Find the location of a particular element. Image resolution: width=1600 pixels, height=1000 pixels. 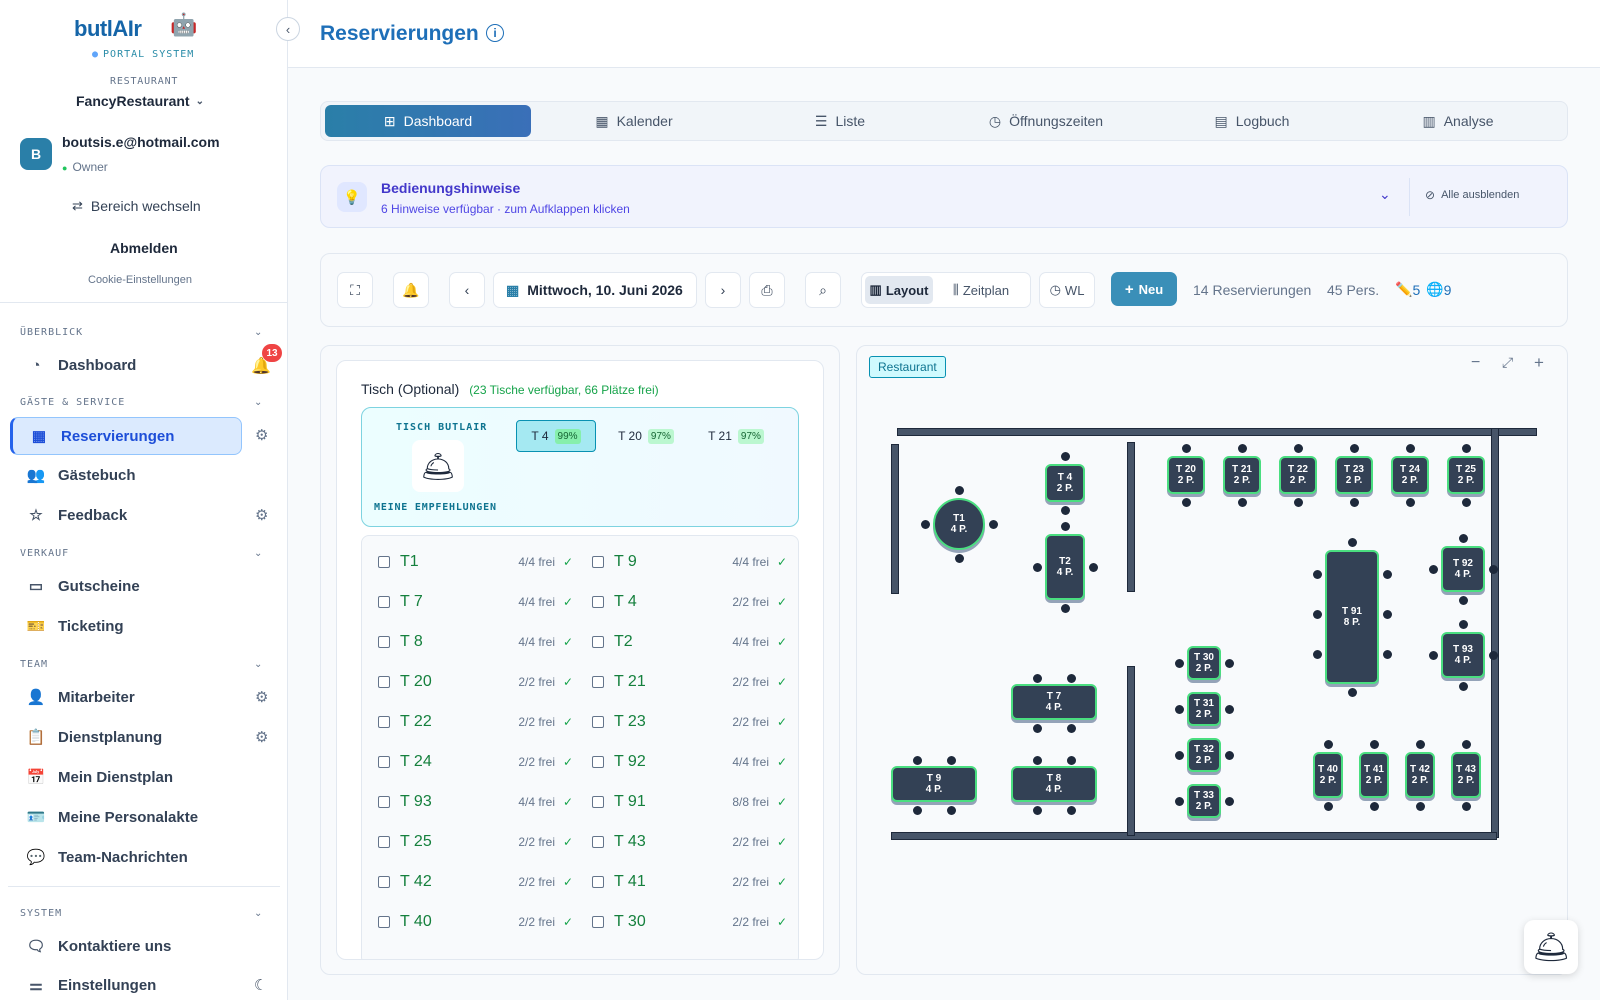

table-option: T 4 2/2 frei ✓ is located at coordinates (689, 602).